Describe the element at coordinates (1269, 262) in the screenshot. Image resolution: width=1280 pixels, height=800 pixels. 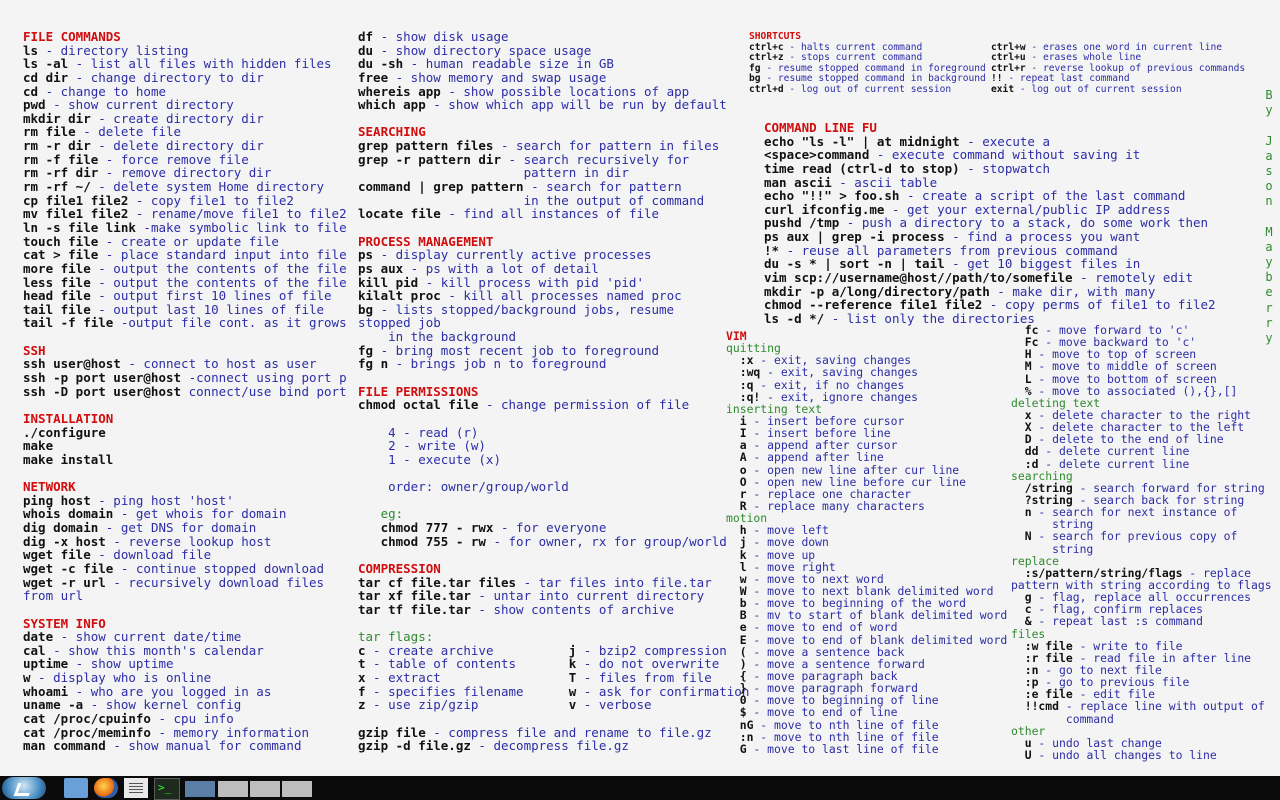
I see `byline-letter: y` at that location.